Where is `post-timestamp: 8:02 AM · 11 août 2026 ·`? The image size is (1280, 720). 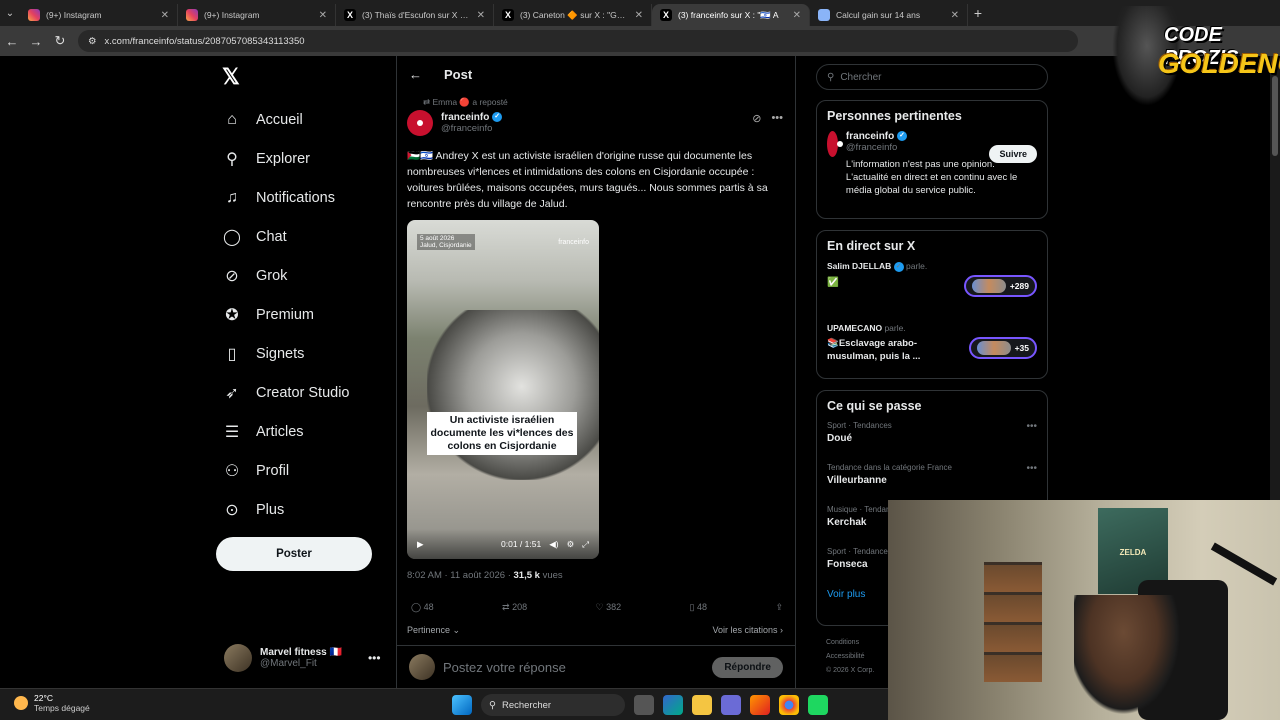 post-timestamp: 8:02 AM · 11 août 2026 · is located at coordinates (460, 575).